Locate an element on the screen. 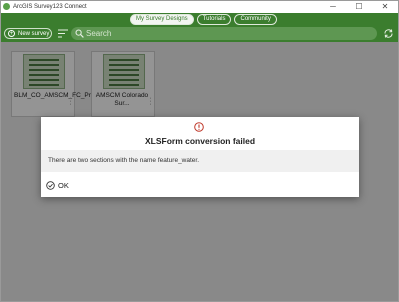  close-window-button: ✕ is located at coordinates (385, 6).